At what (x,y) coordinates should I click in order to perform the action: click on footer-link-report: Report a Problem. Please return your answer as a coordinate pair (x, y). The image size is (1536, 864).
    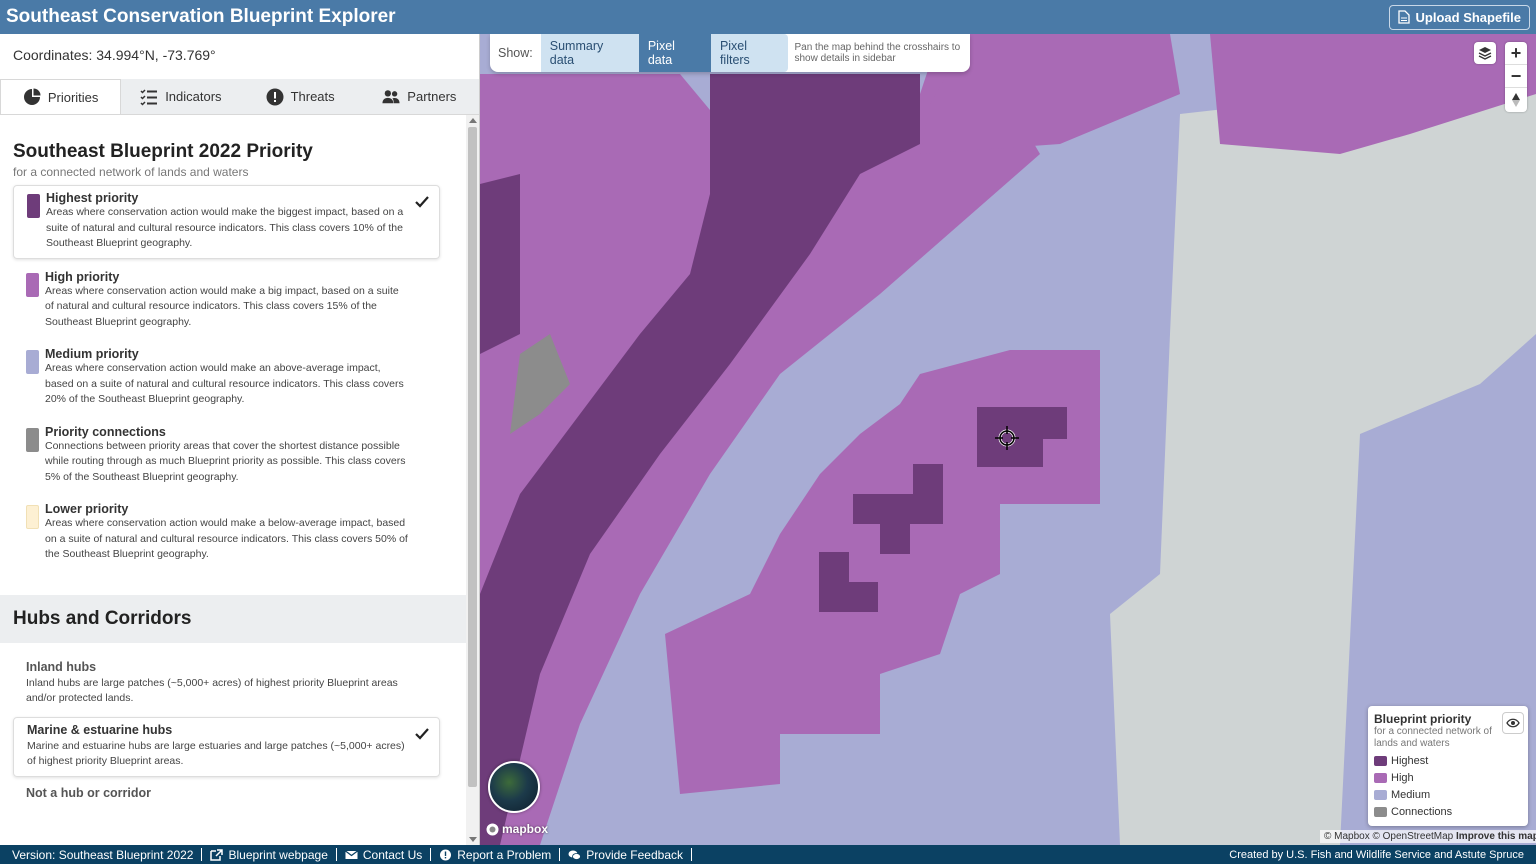
    Looking at the image, I should click on (496, 855).